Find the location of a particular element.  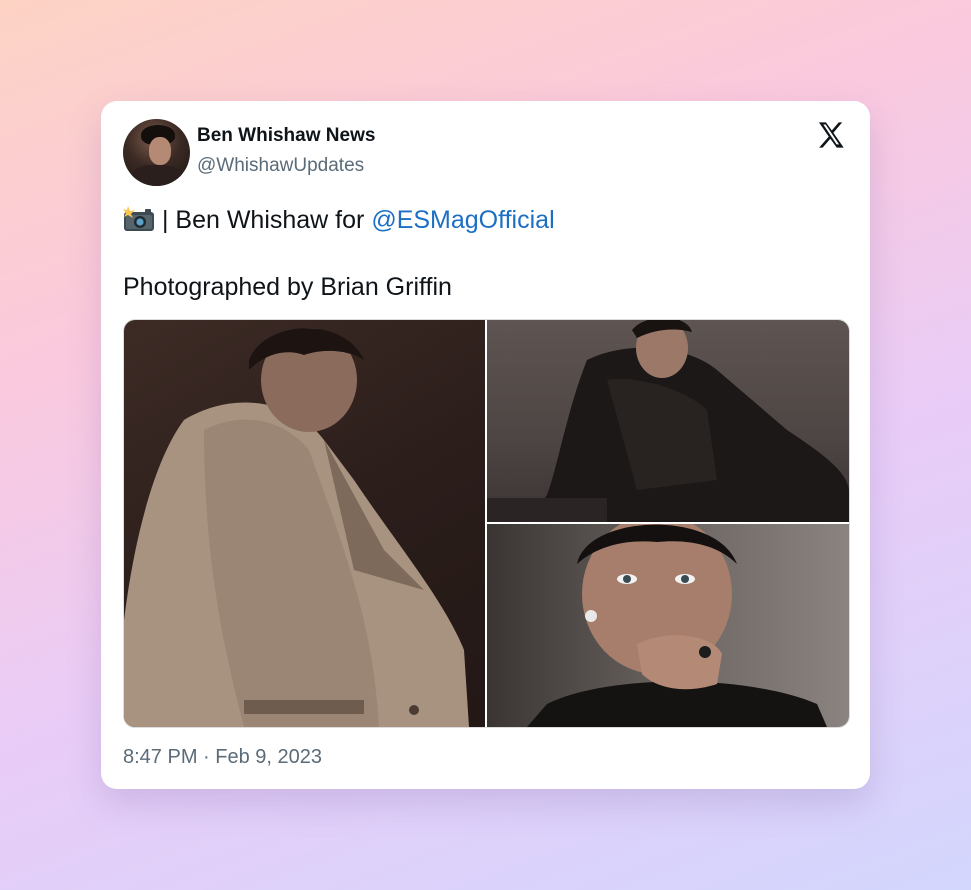

tweet-text-prefix: | Ben Whishaw for is located at coordinates (266, 220).